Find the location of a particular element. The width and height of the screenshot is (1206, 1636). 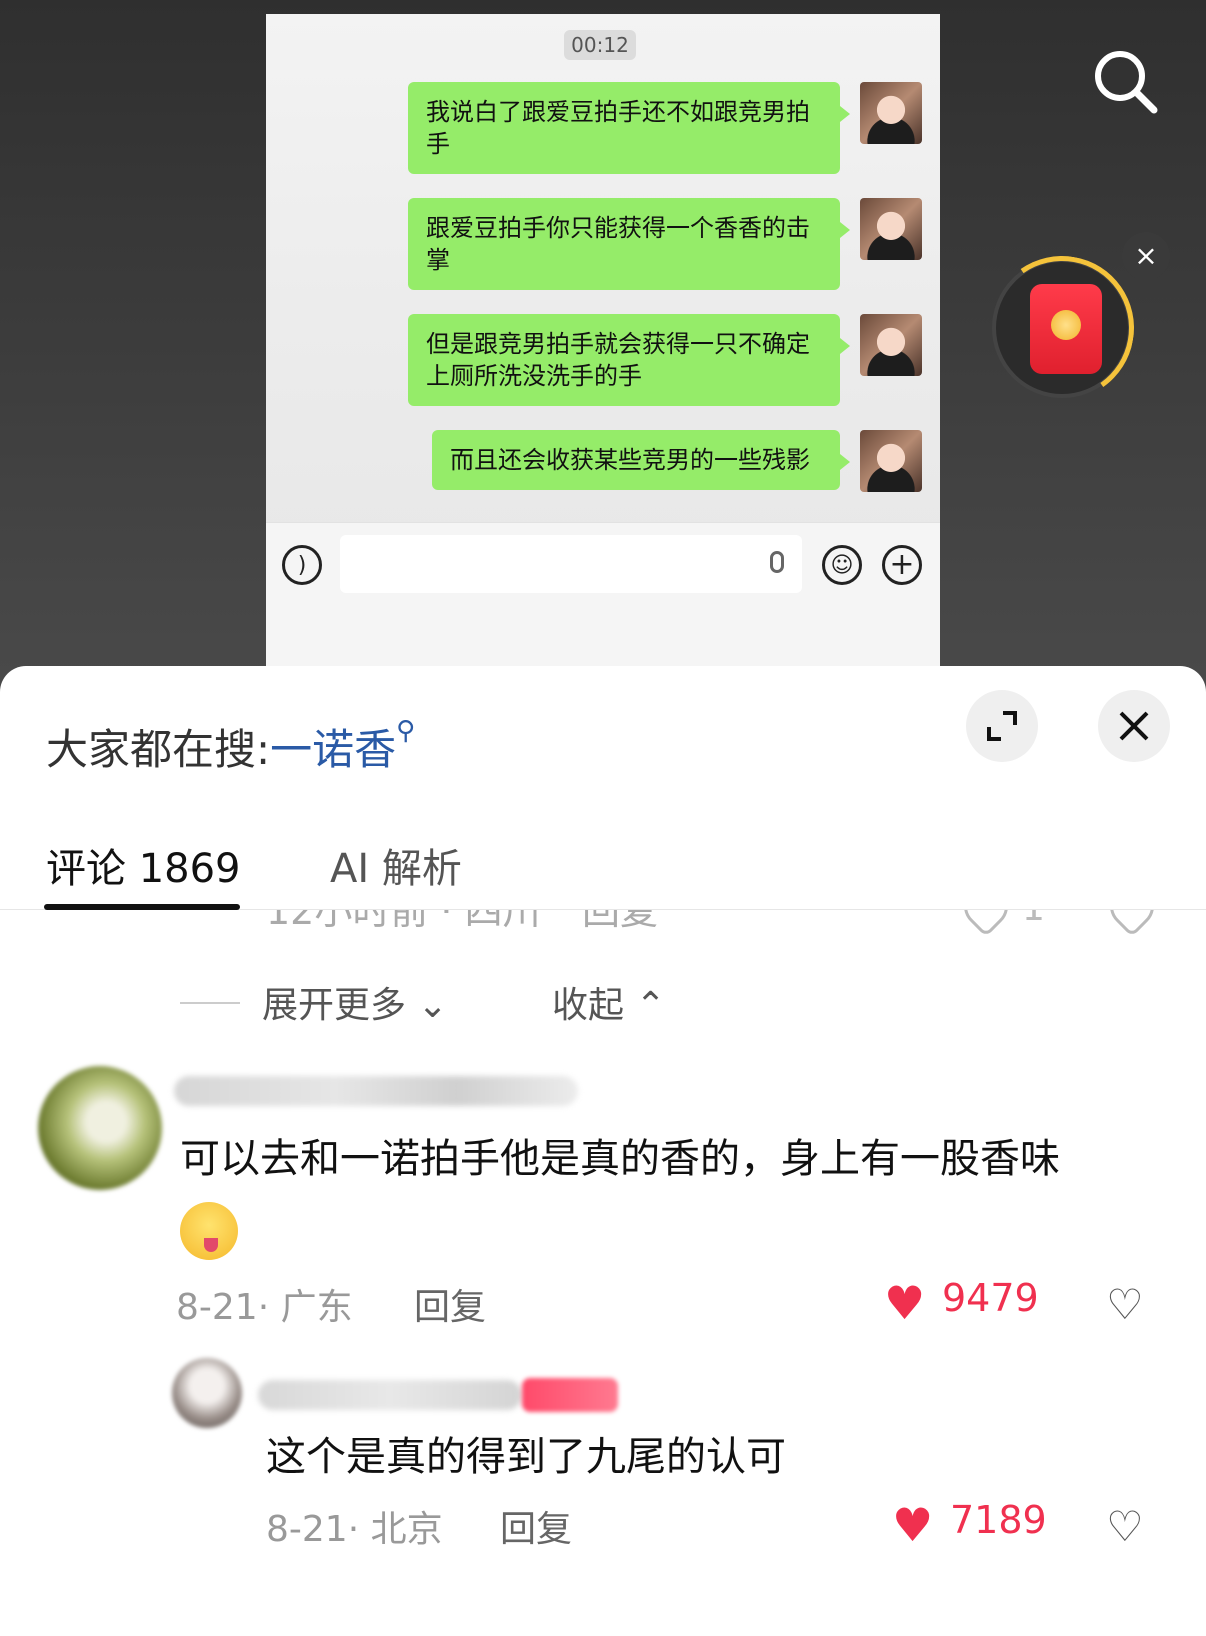

comment-meta: 8-21· 广东 is located at coordinates (264, 1307).